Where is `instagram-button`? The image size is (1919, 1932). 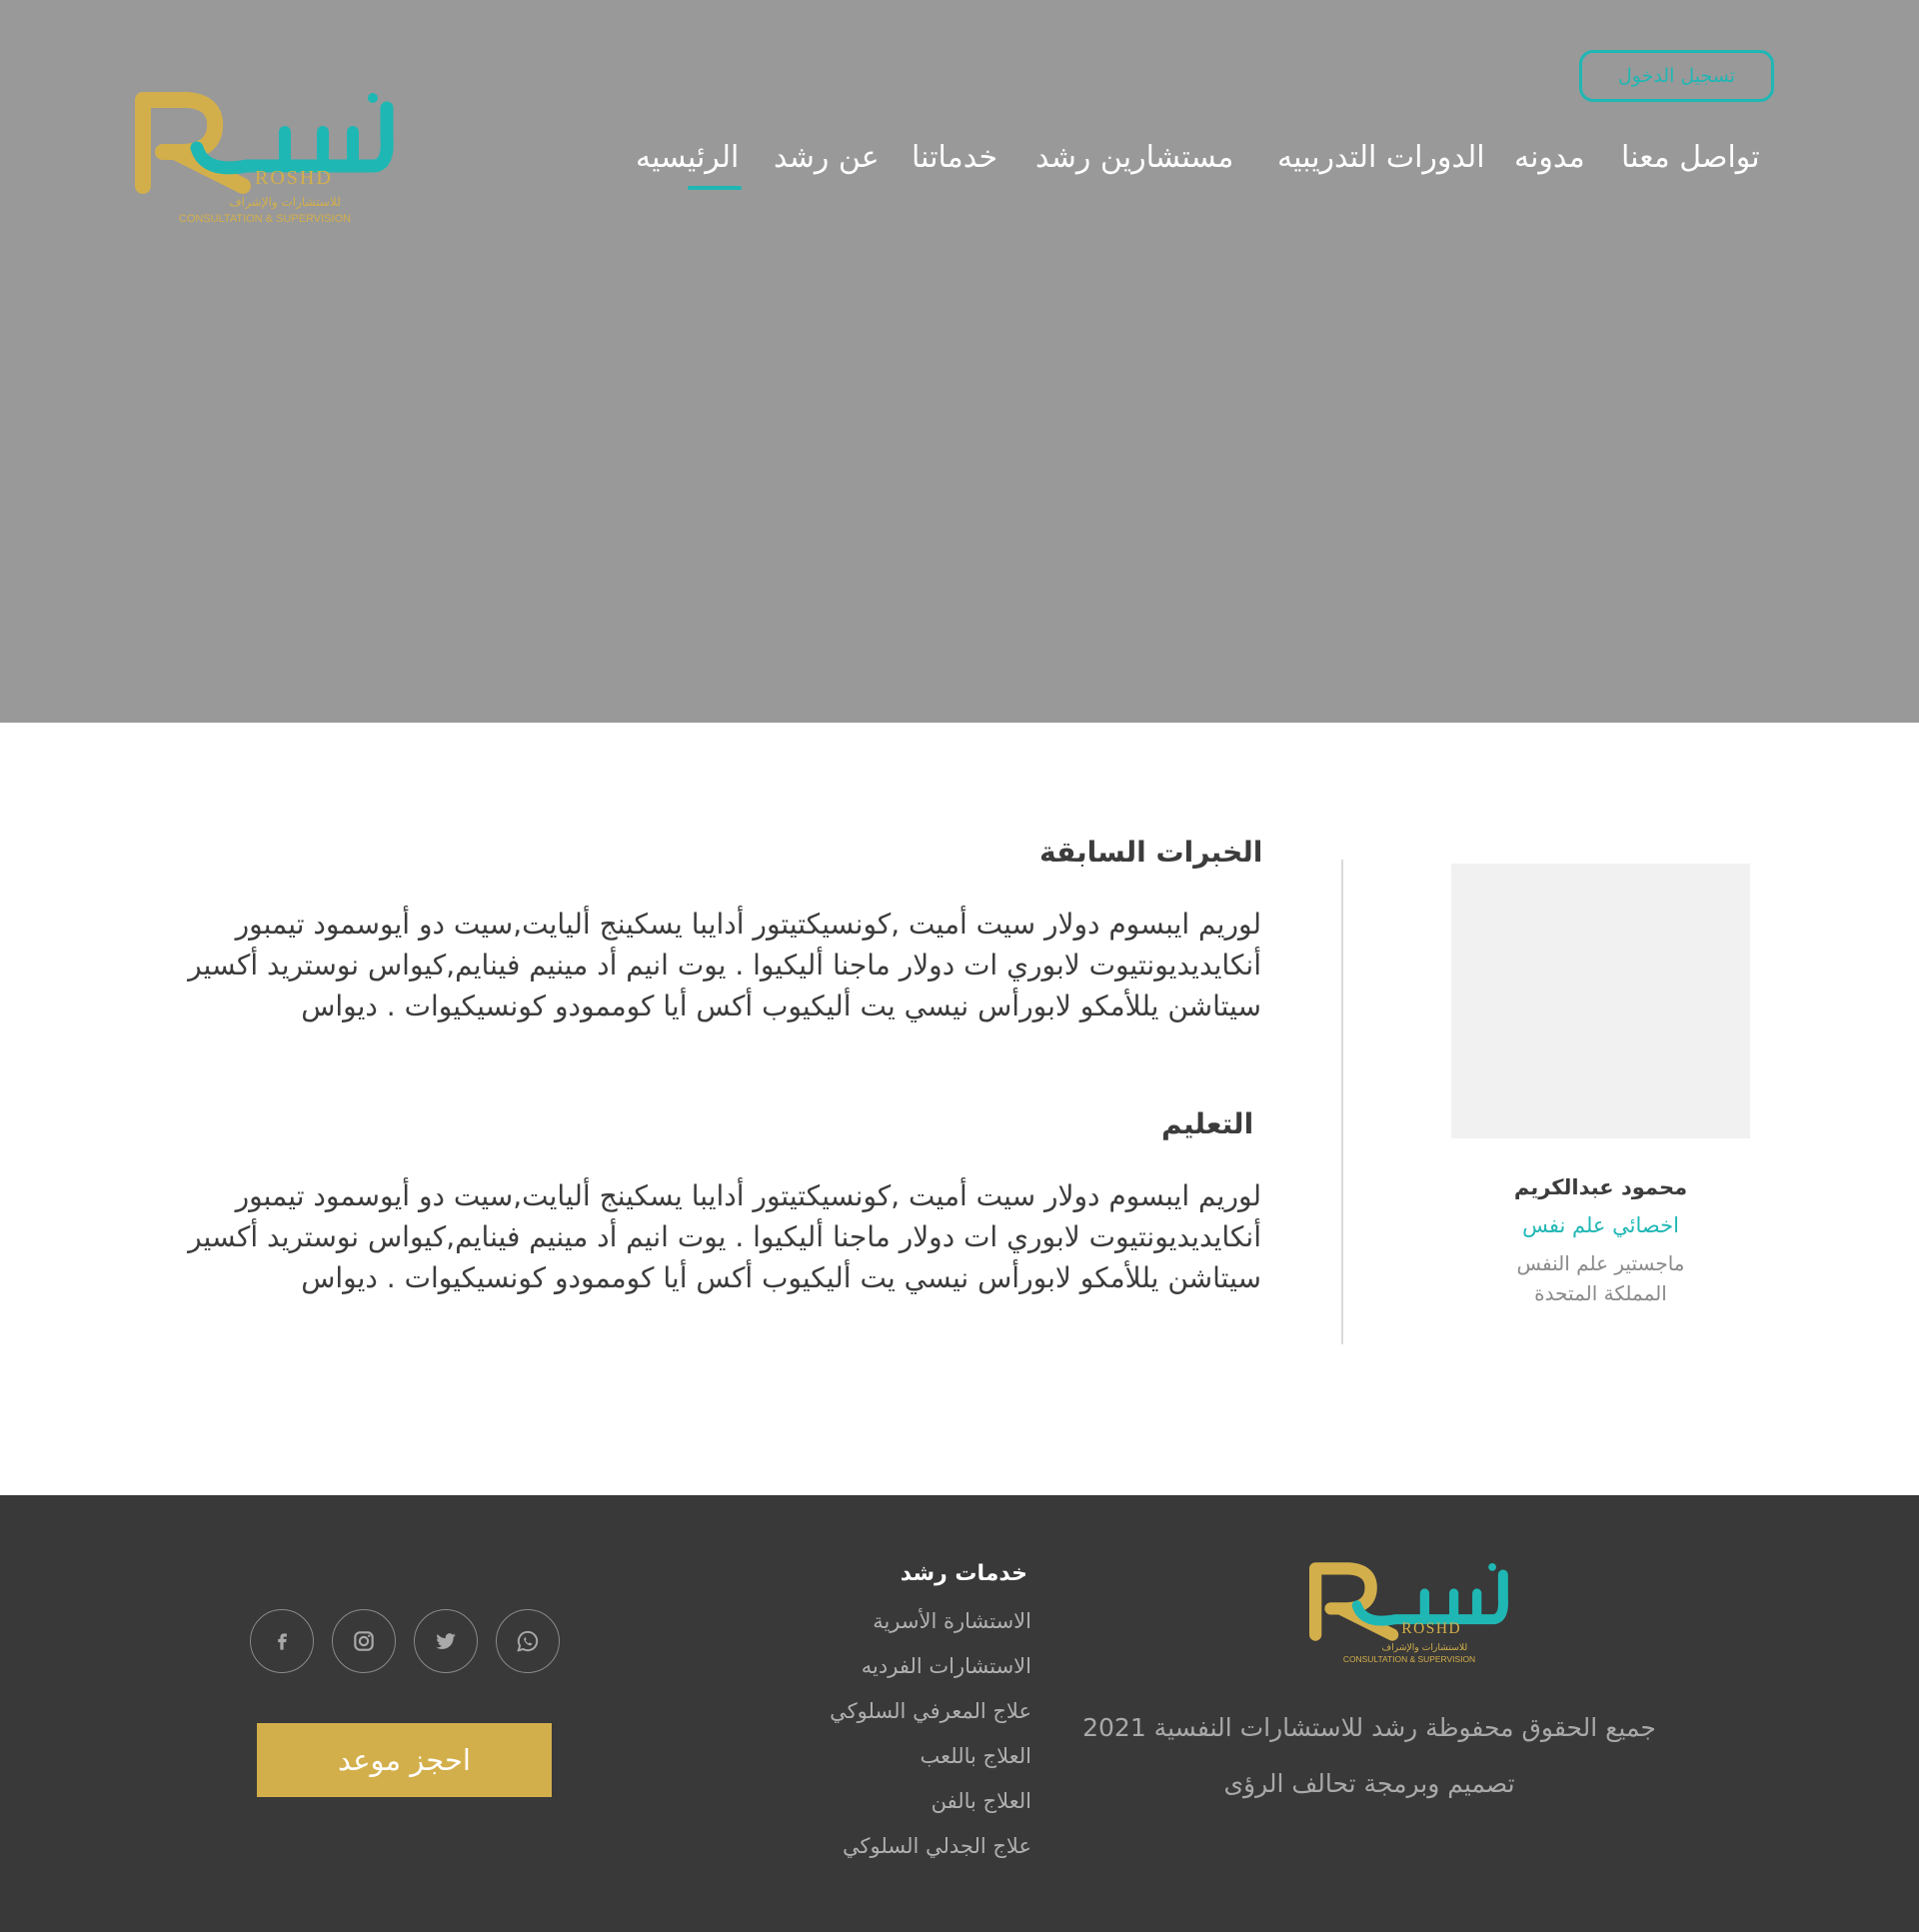
instagram-button is located at coordinates (364, 1641).